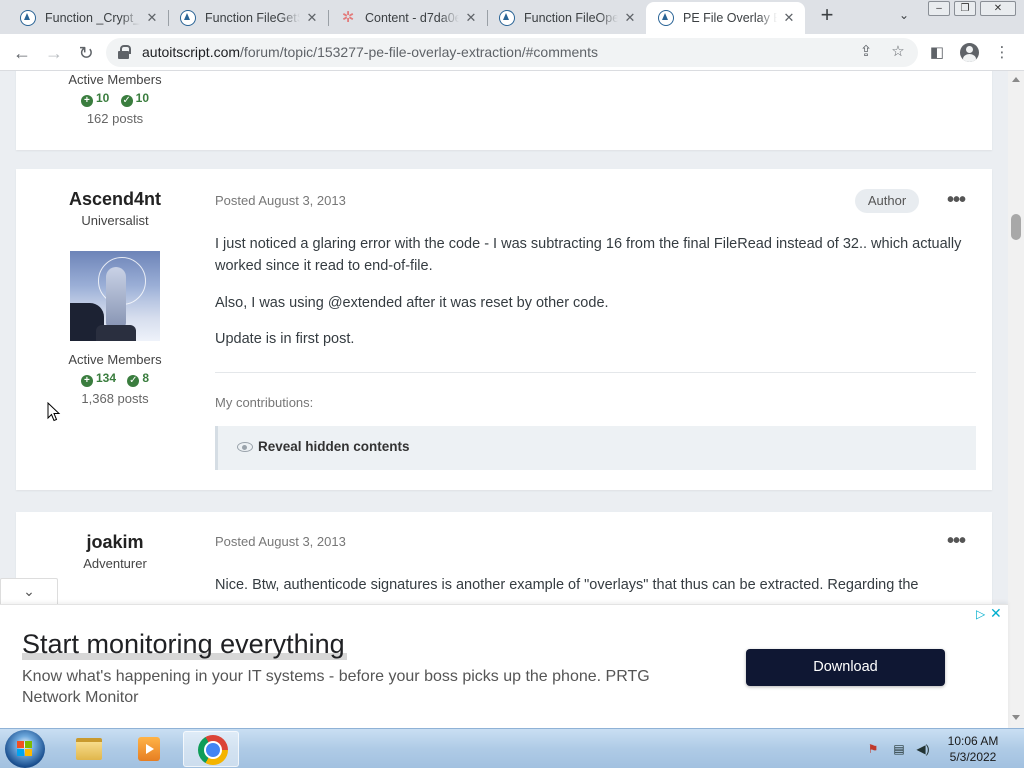 This screenshot has width=1024, height=768. Describe the element at coordinates (998, 8) in the screenshot. I see `window-close-button: ✕` at that location.